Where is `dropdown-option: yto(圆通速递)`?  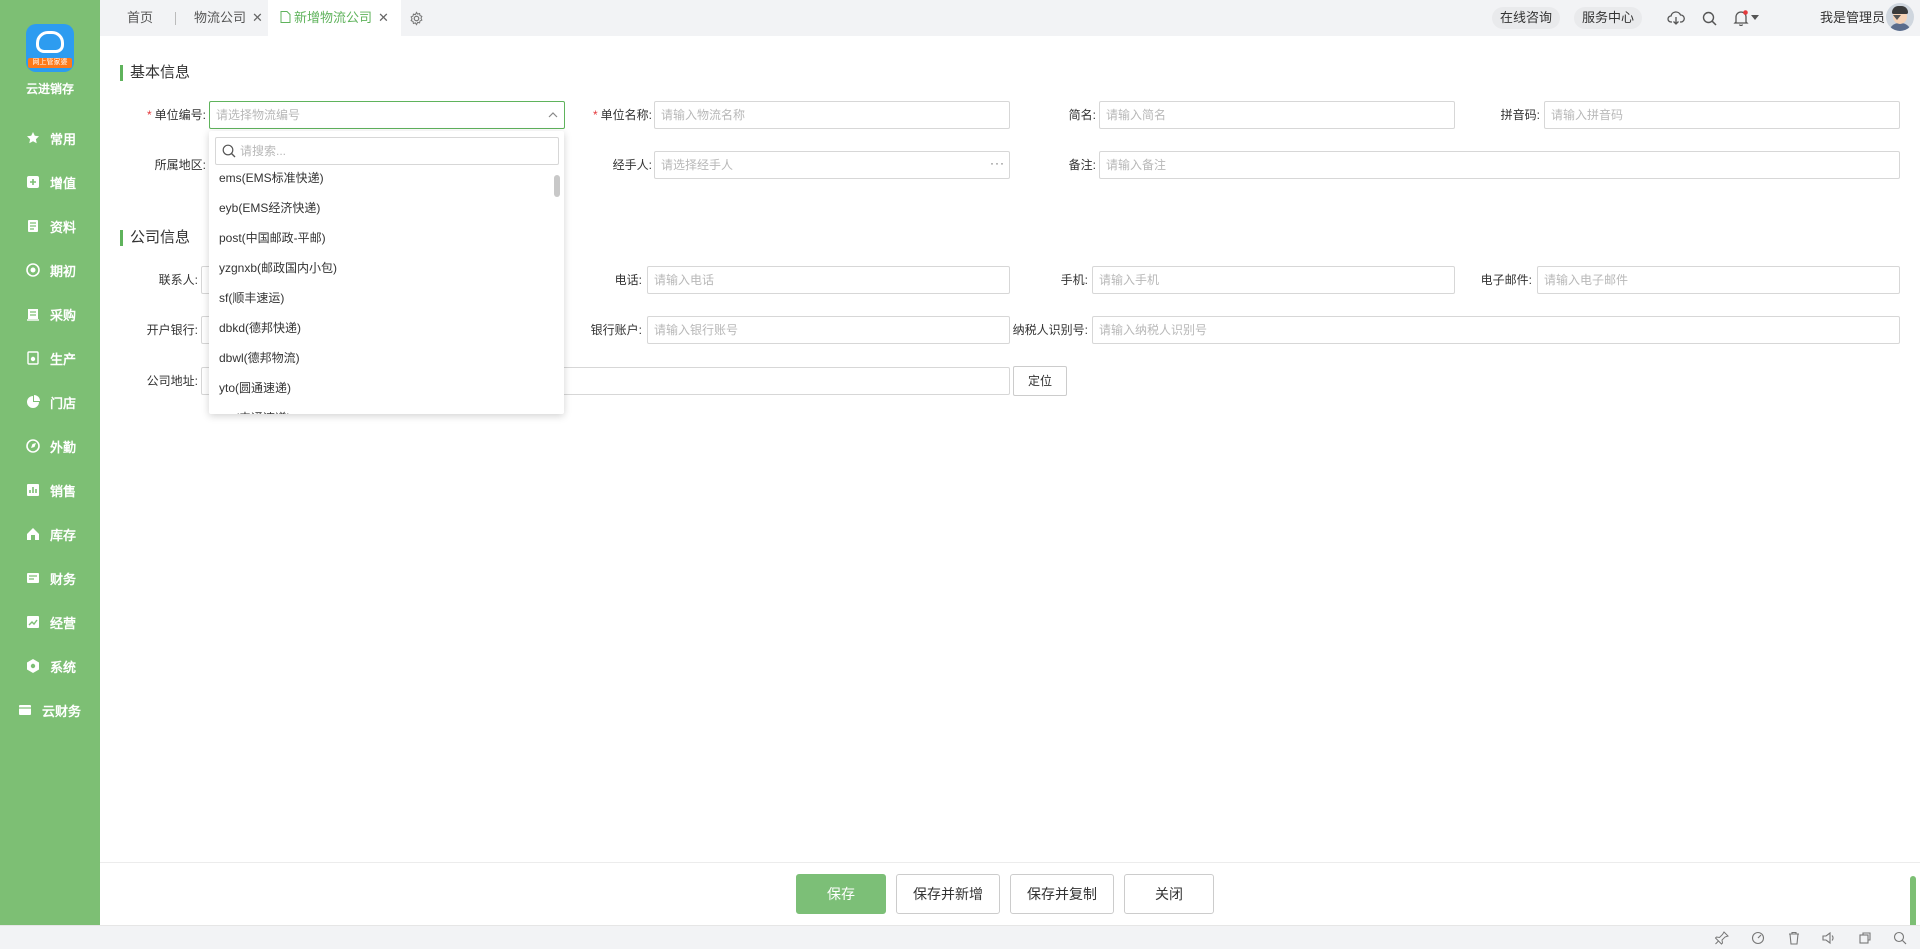 dropdown-option: yto(圆通速递) is located at coordinates (381, 388).